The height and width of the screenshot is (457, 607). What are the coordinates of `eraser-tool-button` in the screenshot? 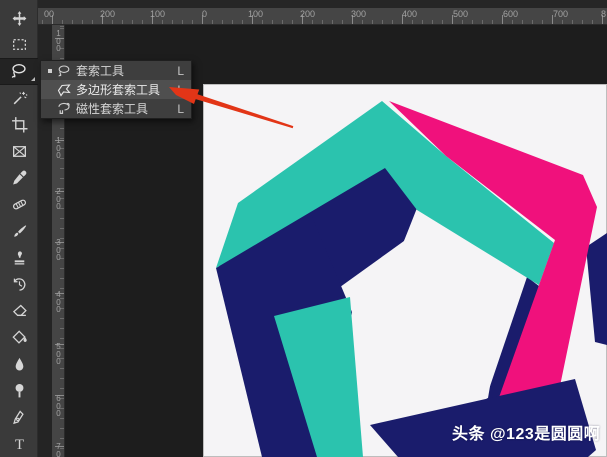 It's located at (19, 311).